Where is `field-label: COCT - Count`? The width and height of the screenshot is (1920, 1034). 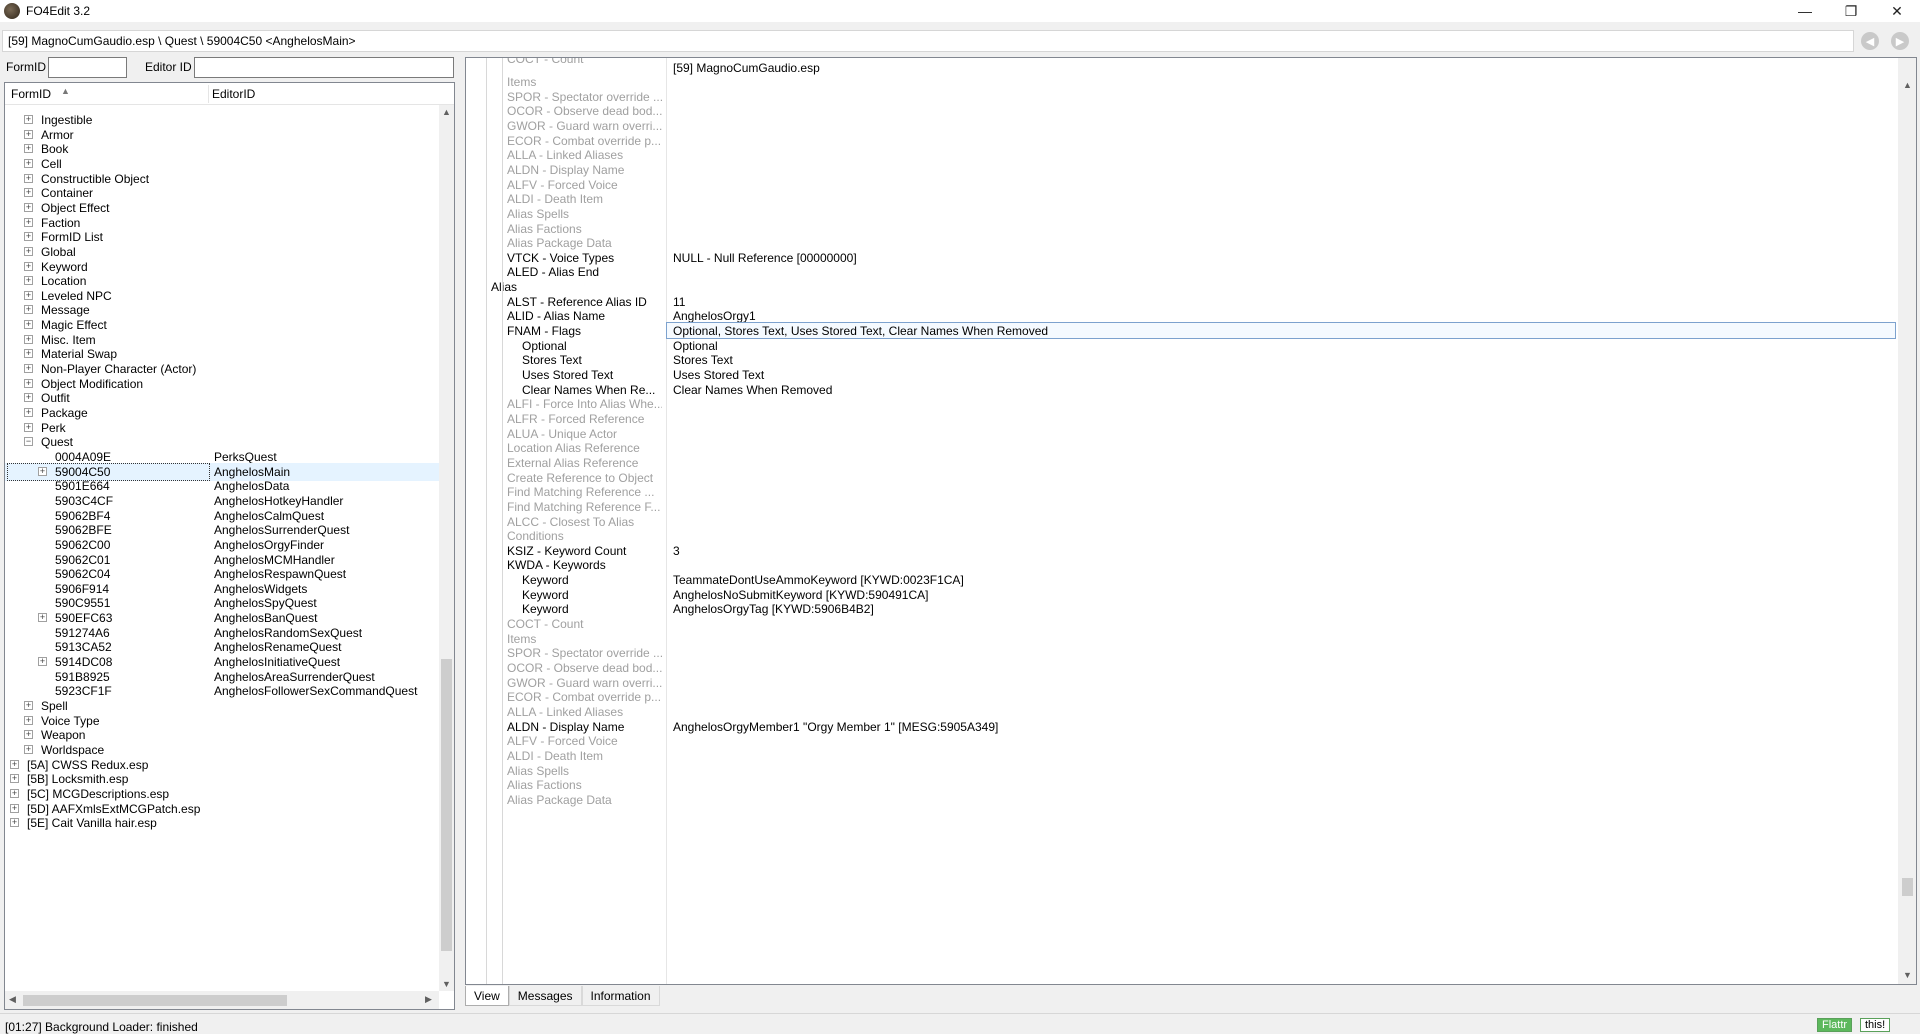 field-label: COCT - Count is located at coordinates (545, 62).